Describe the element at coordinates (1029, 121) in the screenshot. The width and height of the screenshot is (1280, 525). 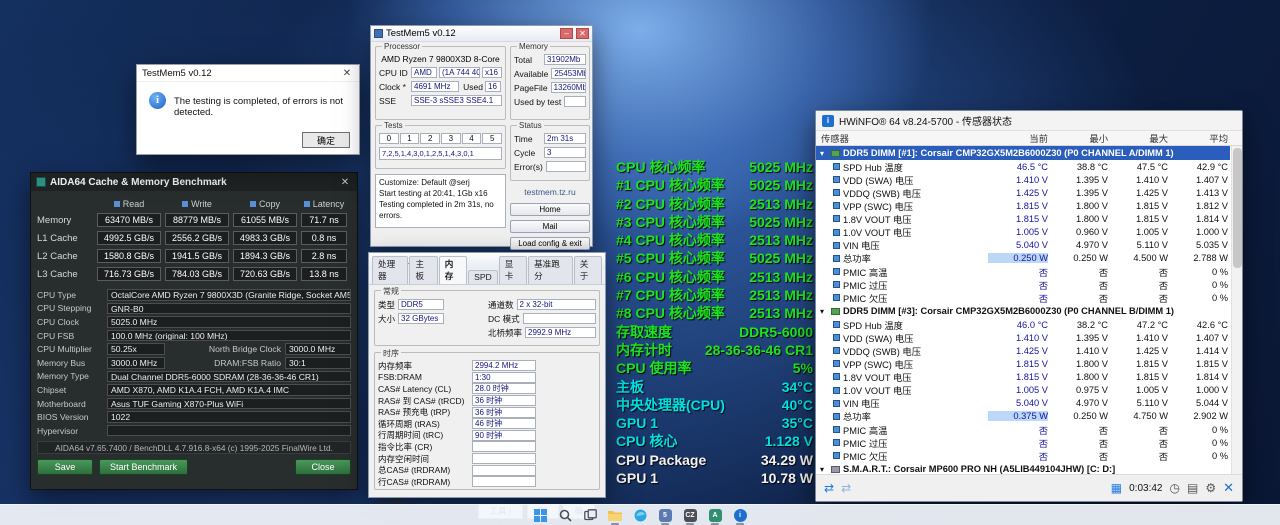
I see `hwinfo-titlebar: i HWiNFO® 64 v8.24-5700 - 传感器状态` at that location.